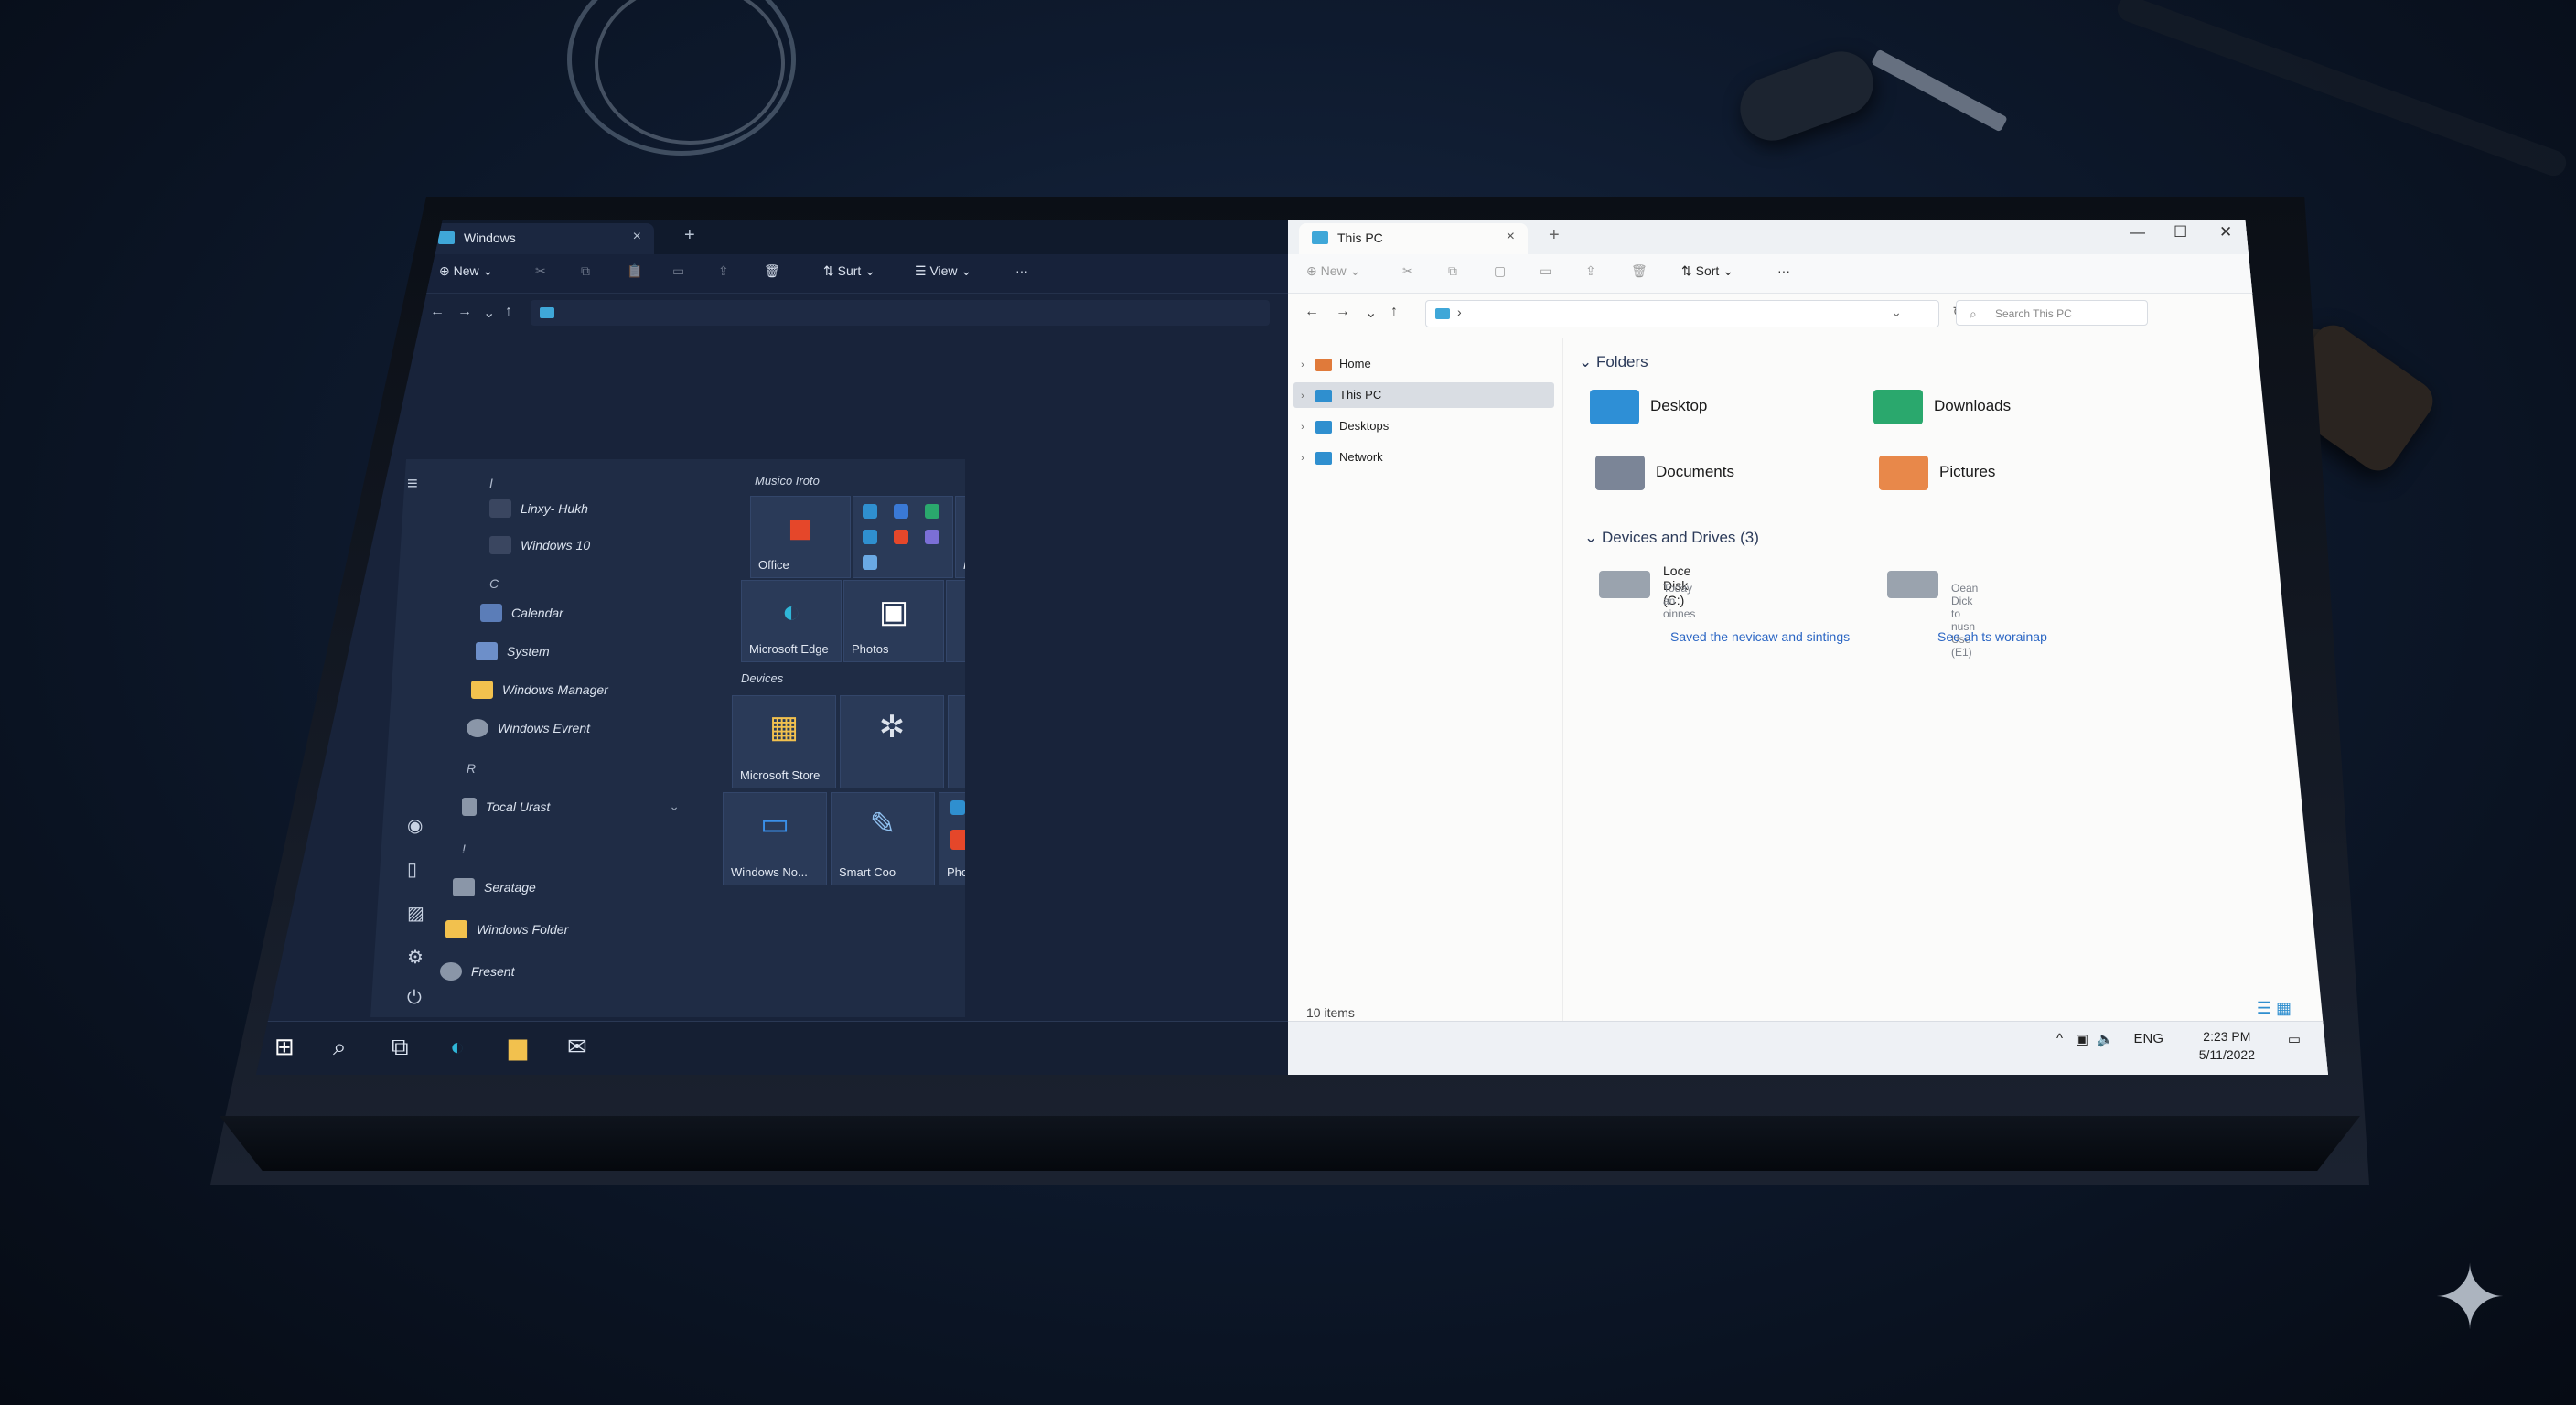 The height and width of the screenshot is (1405, 2576). I want to click on sort-button: ⇅ Sort ⌄, so click(1707, 271).